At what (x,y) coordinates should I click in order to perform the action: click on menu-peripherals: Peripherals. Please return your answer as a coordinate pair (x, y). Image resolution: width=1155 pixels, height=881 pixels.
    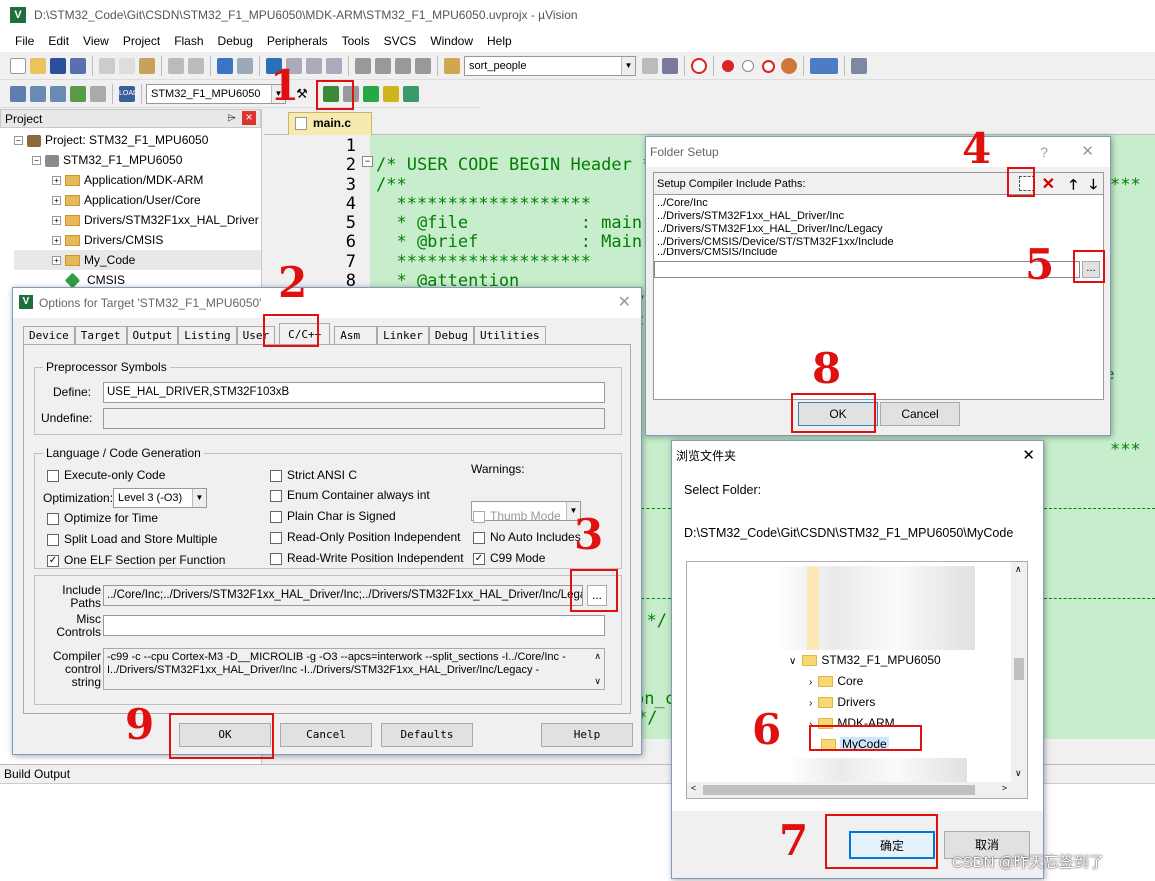
    Looking at the image, I should click on (297, 41).